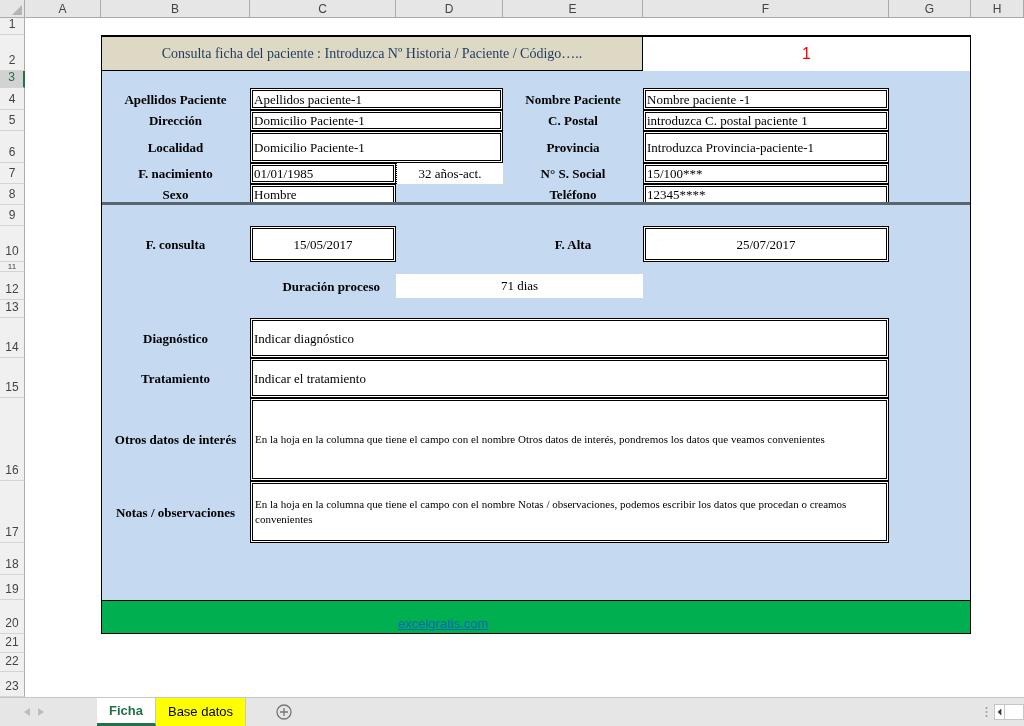 The image size is (1024, 726). What do you see at coordinates (569, 378) in the screenshot?
I see `field-value: Indicar el tratamiento` at bounding box center [569, 378].